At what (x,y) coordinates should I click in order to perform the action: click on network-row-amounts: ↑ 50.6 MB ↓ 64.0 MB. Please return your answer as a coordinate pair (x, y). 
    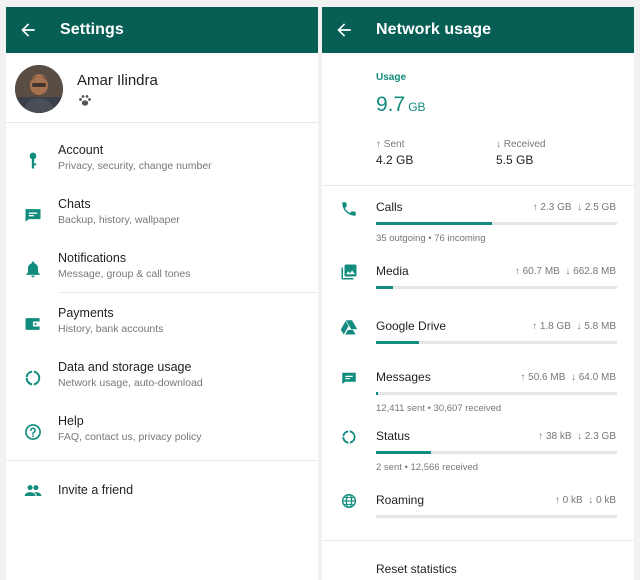
    Looking at the image, I should click on (568, 377).